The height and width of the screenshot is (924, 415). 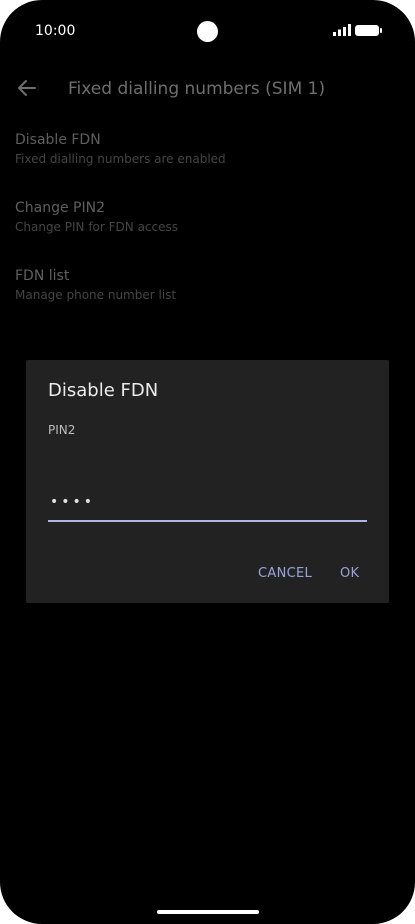 I want to click on home-indicator, so click(x=208, y=912).